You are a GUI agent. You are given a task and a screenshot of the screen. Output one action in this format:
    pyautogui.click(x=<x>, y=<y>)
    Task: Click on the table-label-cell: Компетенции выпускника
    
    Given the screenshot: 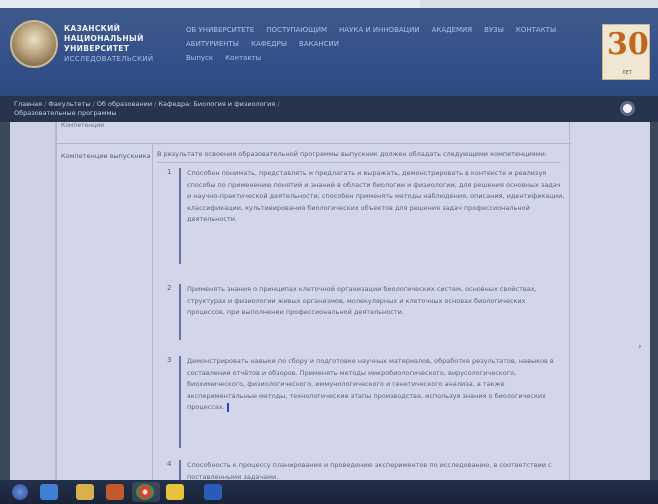 What is the action you would take?
    pyautogui.click(x=105, y=312)
    